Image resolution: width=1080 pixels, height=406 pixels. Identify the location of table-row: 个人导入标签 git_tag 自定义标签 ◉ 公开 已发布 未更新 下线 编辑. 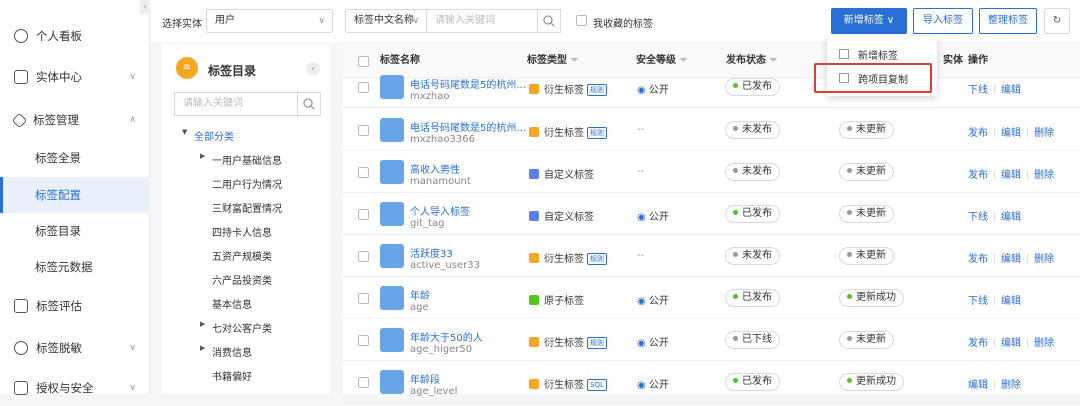
(711, 214).